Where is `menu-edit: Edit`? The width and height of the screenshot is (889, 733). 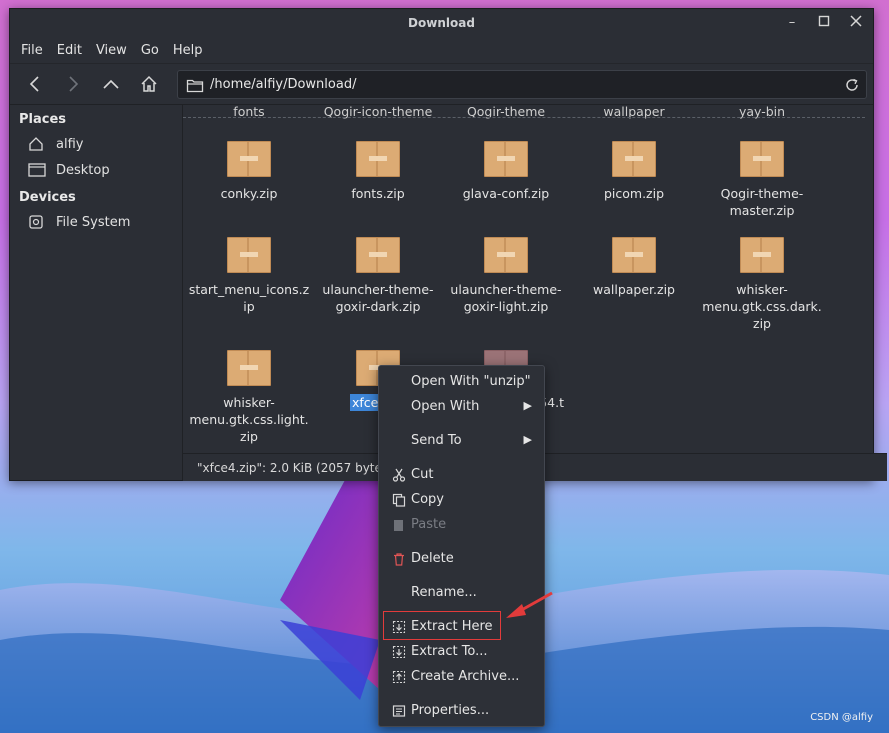 menu-edit: Edit is located at coordinates (69, 50).